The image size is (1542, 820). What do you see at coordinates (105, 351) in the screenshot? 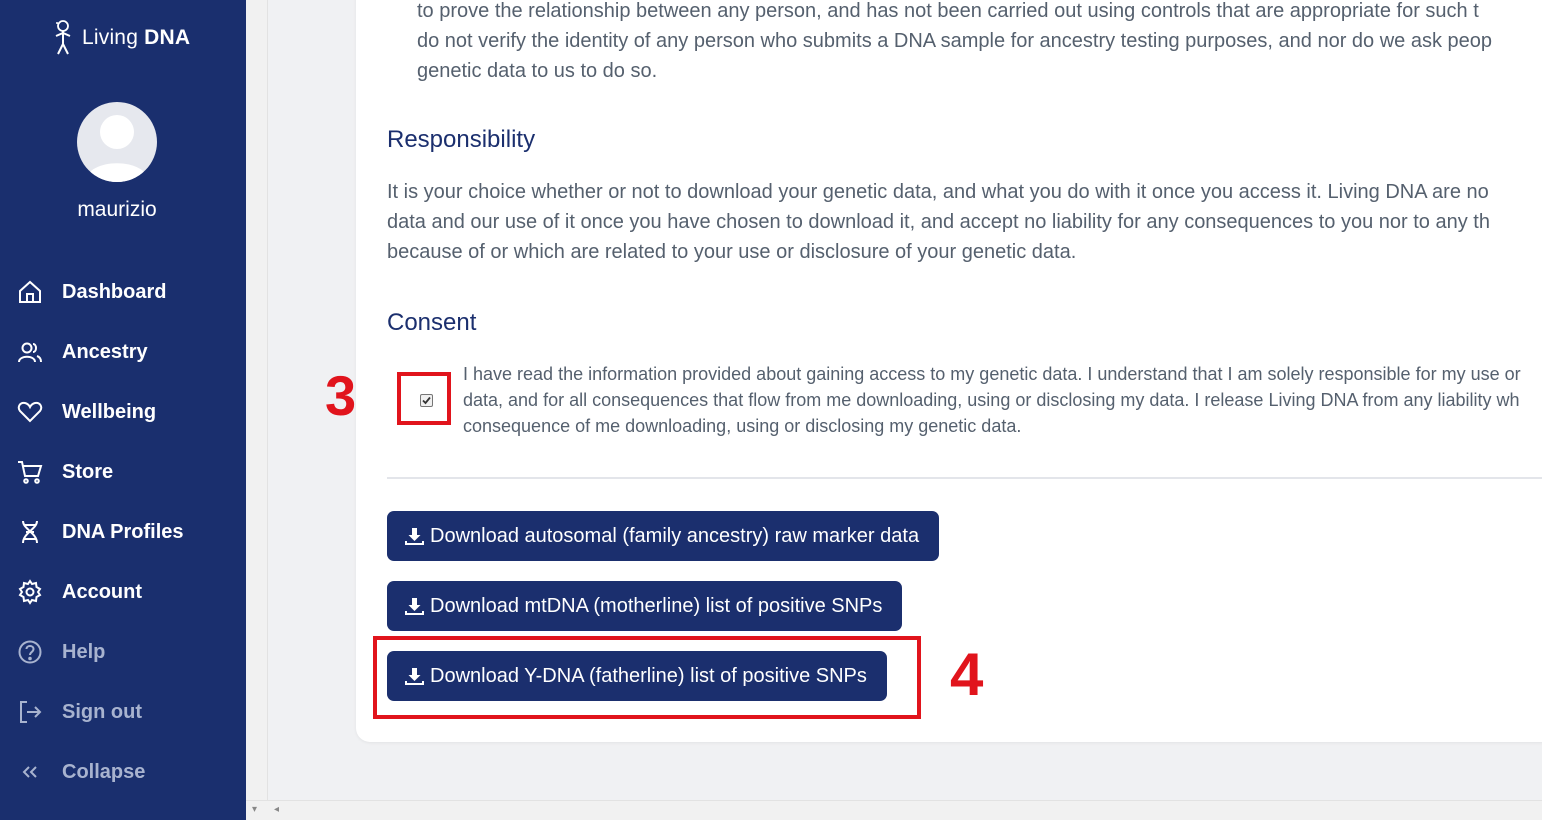
I see `sidebar-item-label: Ancestry` at bounding box center [105, 351].